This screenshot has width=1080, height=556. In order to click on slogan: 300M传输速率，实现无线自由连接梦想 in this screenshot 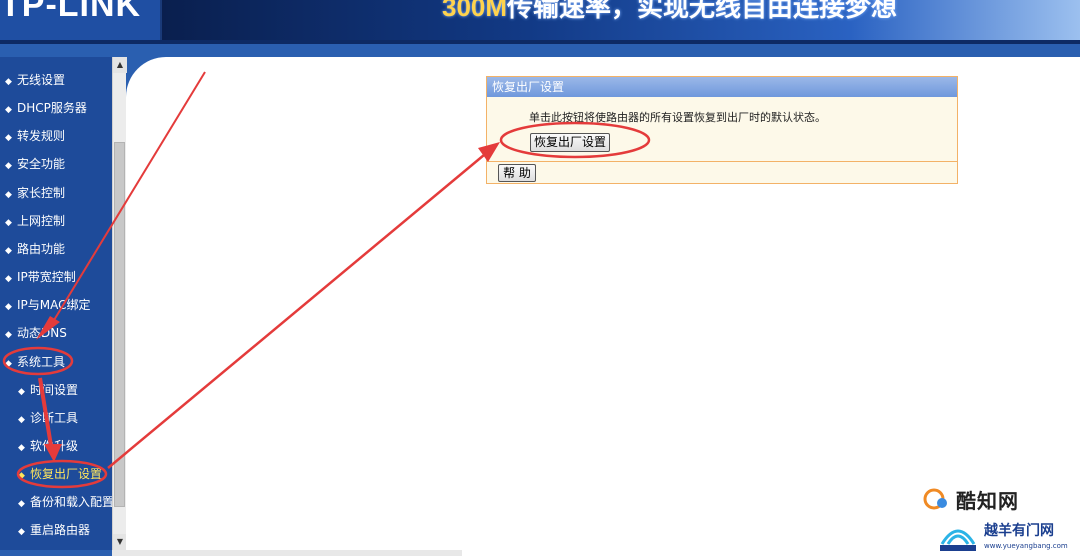, I will do `click(669, 12)`.